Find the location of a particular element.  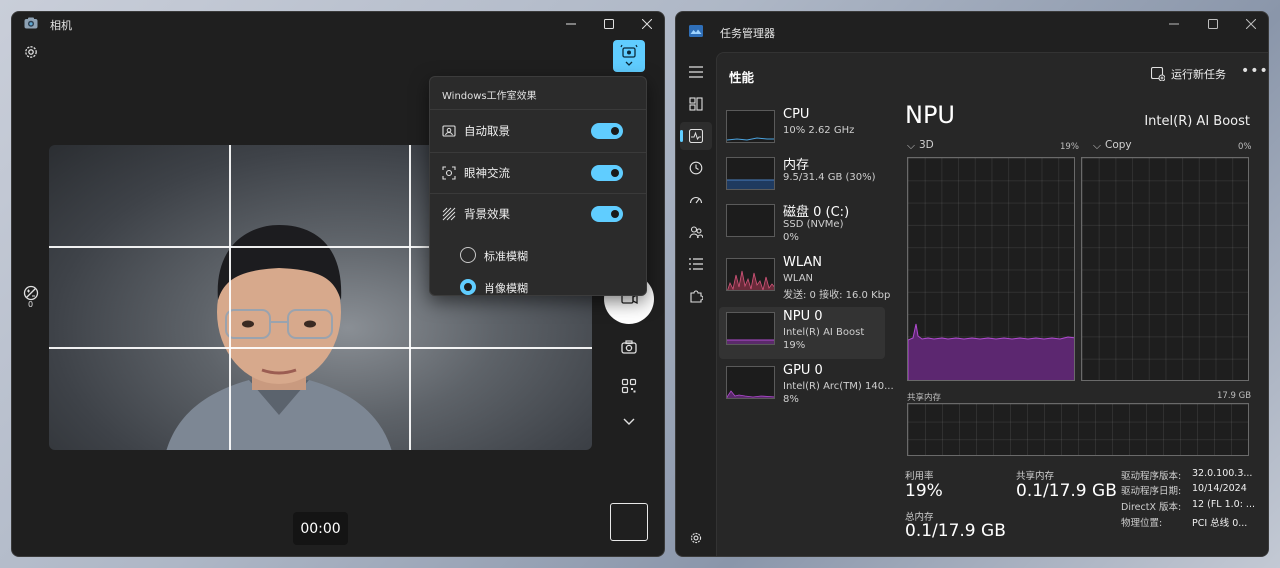

maximize-icon is located at coordinates (609, 24).